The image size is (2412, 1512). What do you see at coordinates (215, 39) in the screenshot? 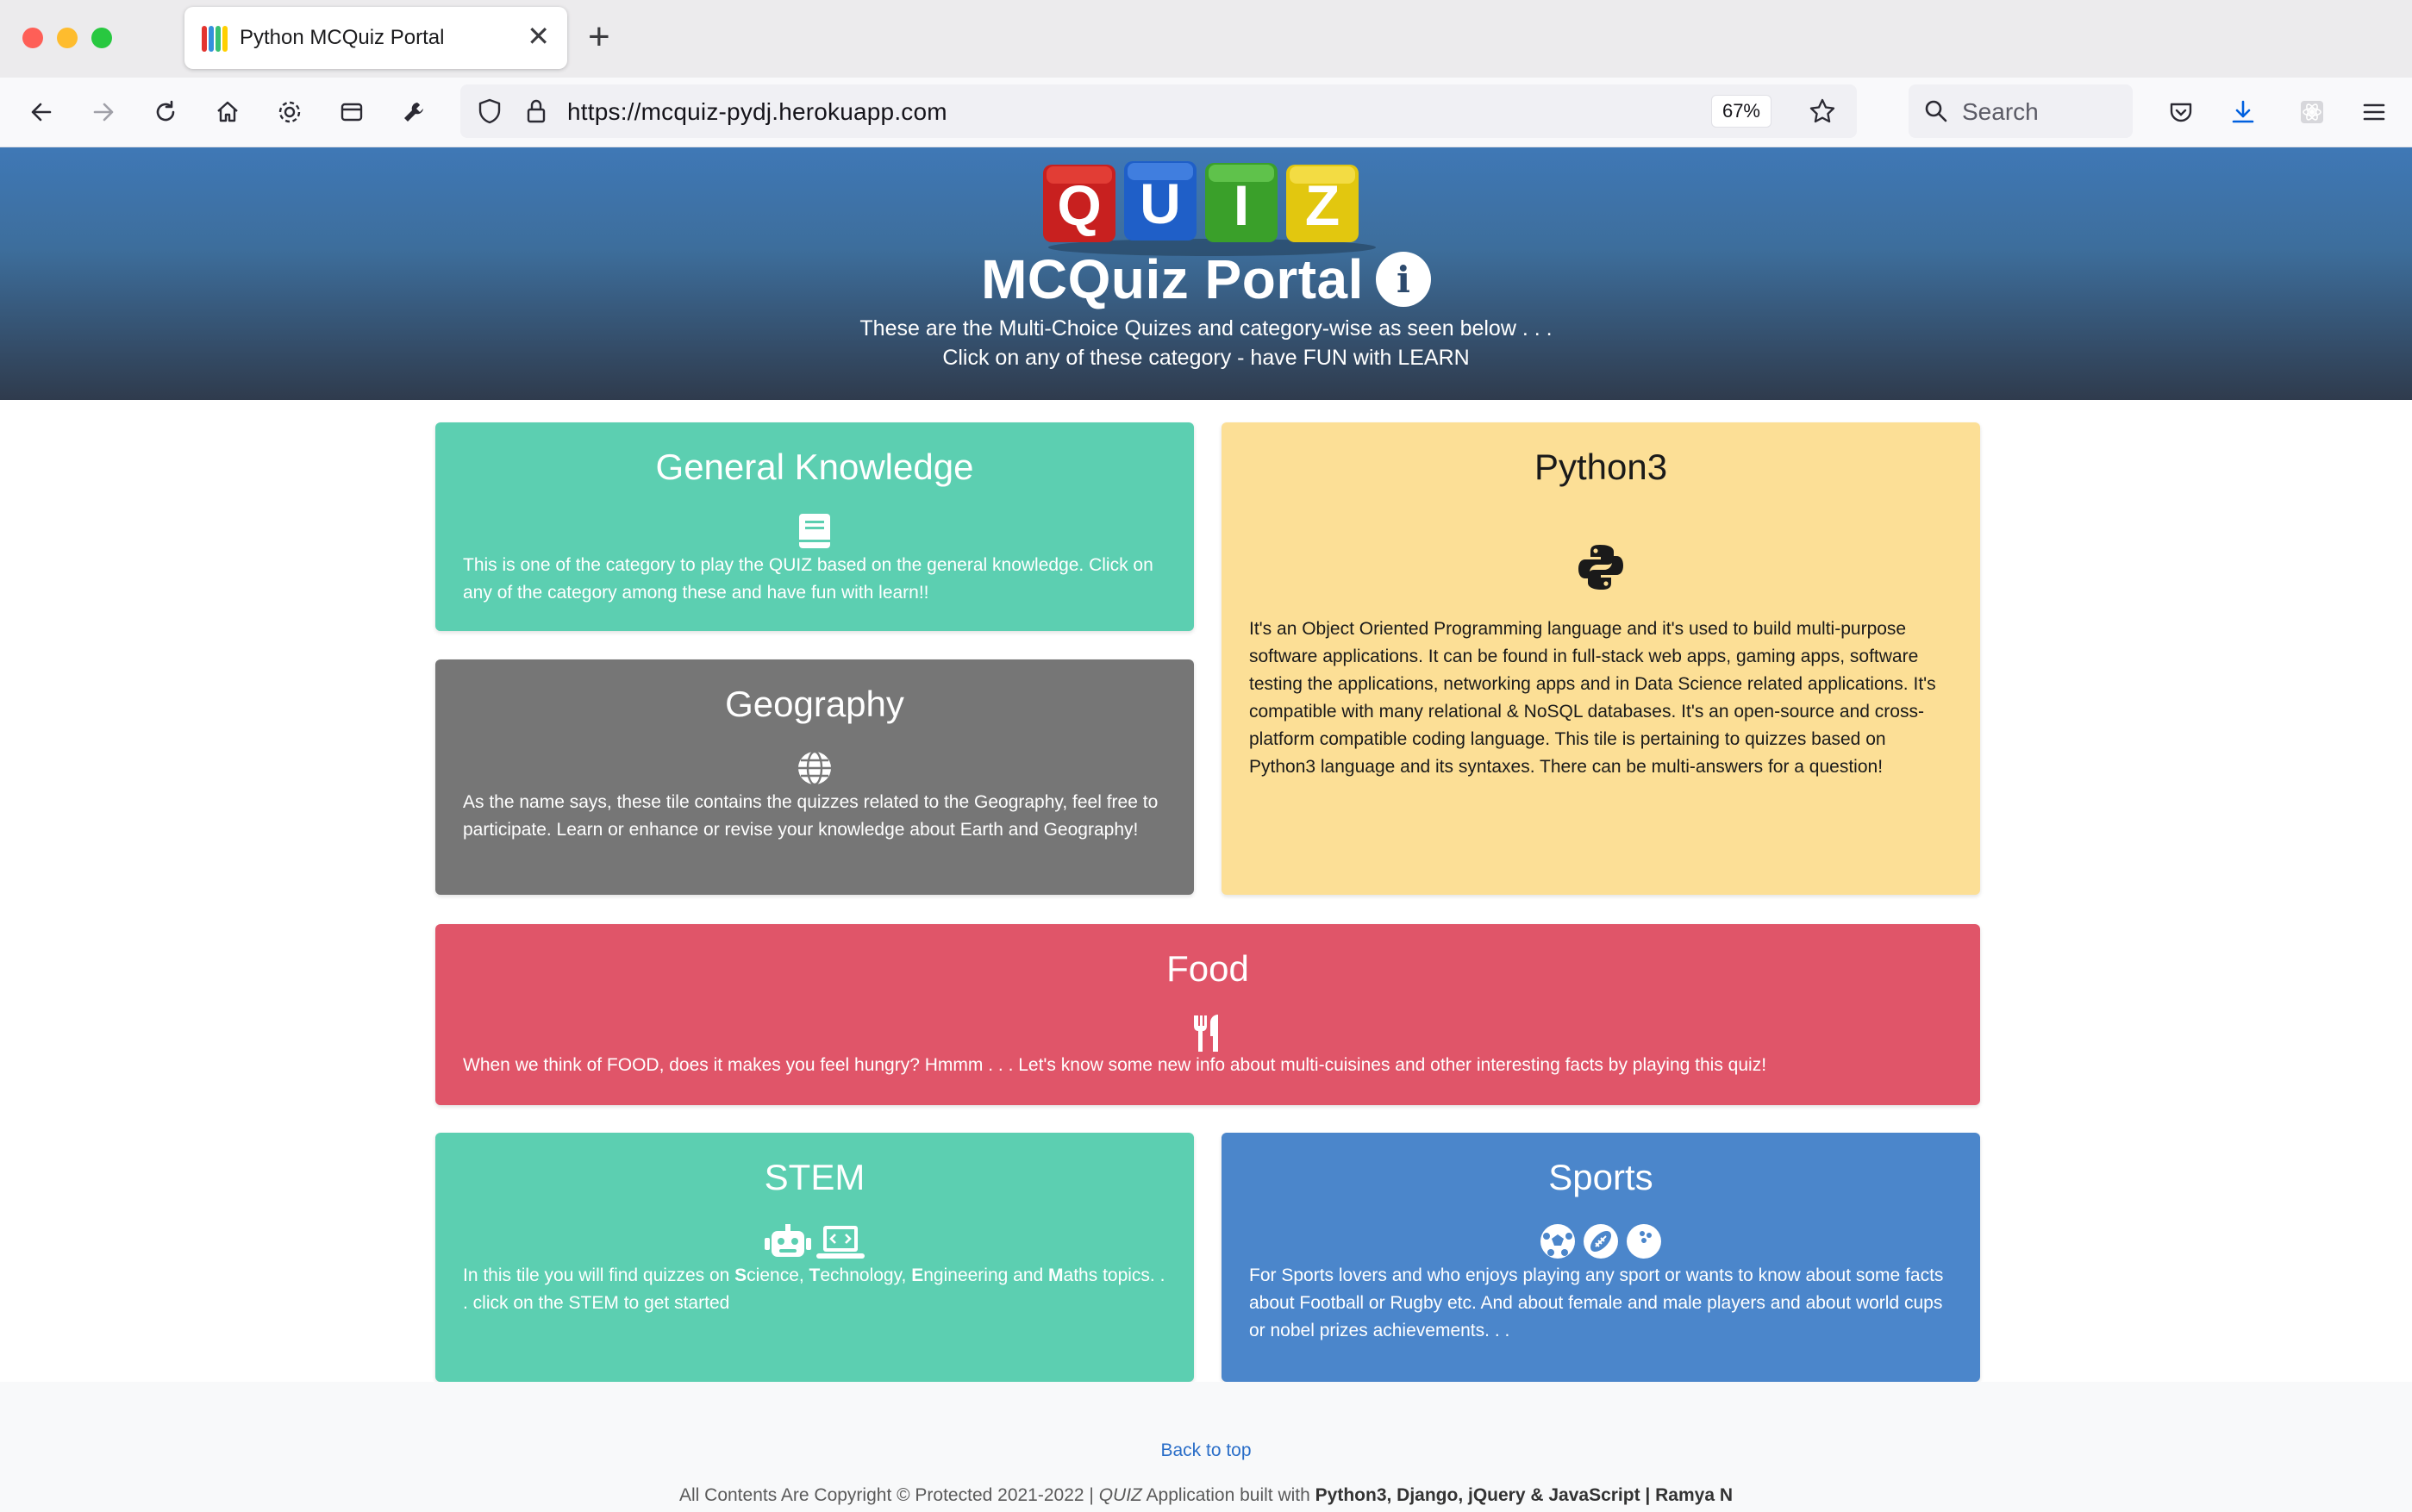
I see `quiz-favicon-icon` at bounding box center [215, 39].